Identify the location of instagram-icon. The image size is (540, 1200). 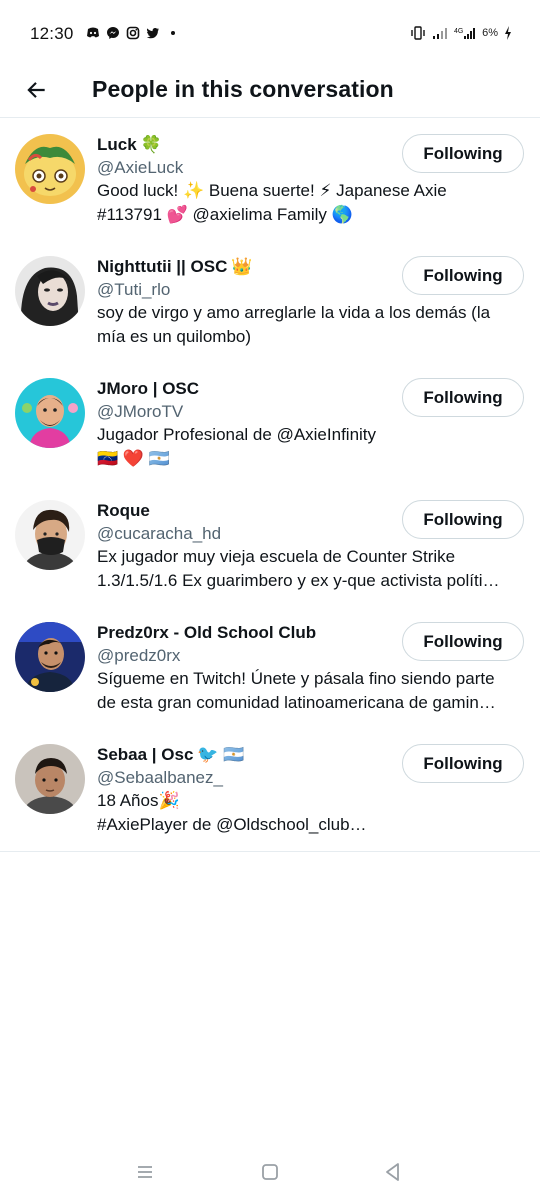
(133, 33).